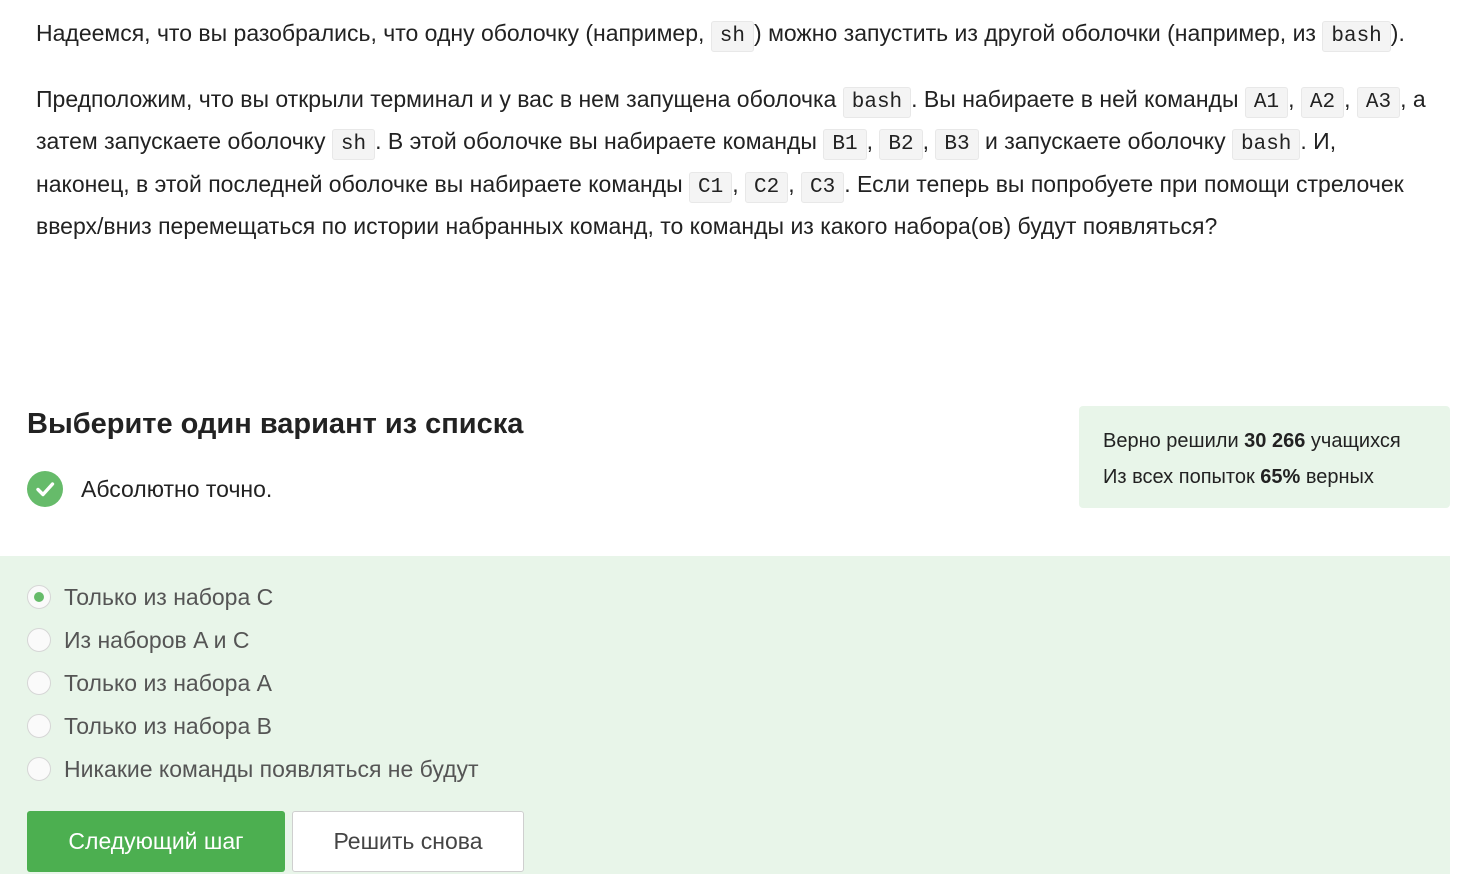 Image resolution: width=1459 pixels, height=874 pixels. Describe the element at coordinates (45, 489) in the screenshot. I see `check-circle-icon` at that location.